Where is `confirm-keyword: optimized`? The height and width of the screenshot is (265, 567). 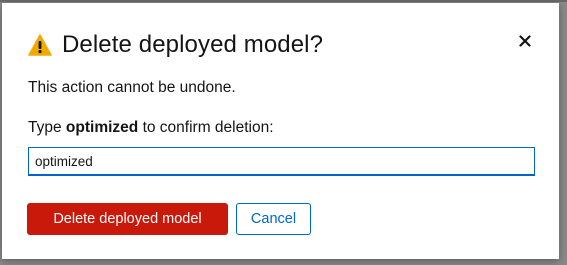
confirm-keyword: optimized is located at coordinates (102, 127).